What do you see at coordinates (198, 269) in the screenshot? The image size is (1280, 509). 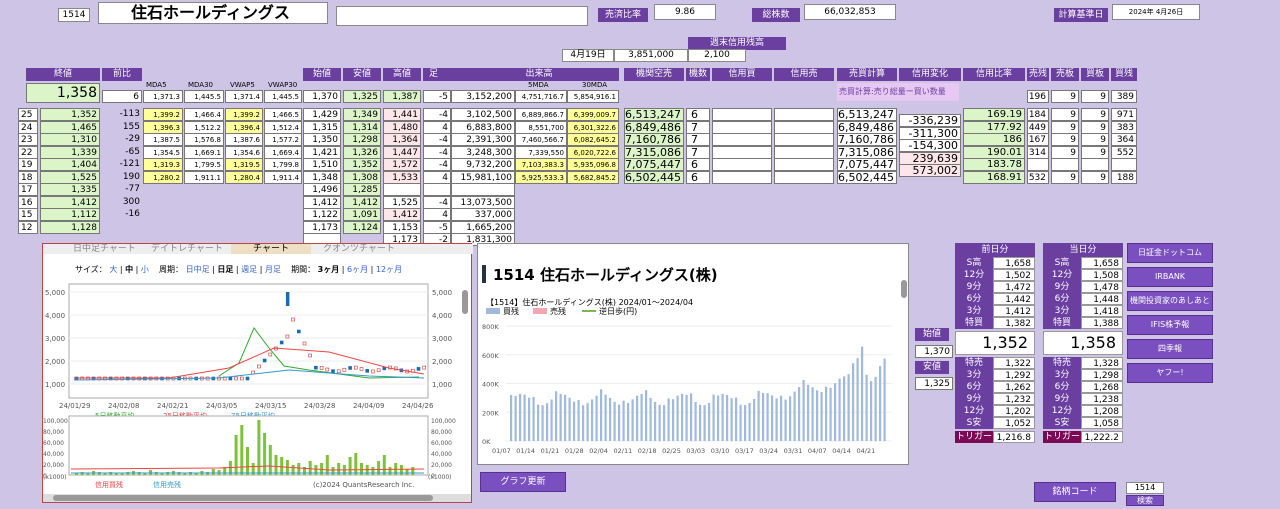 I see `period-intraday: 日中足` at bounding box center [198, 269].